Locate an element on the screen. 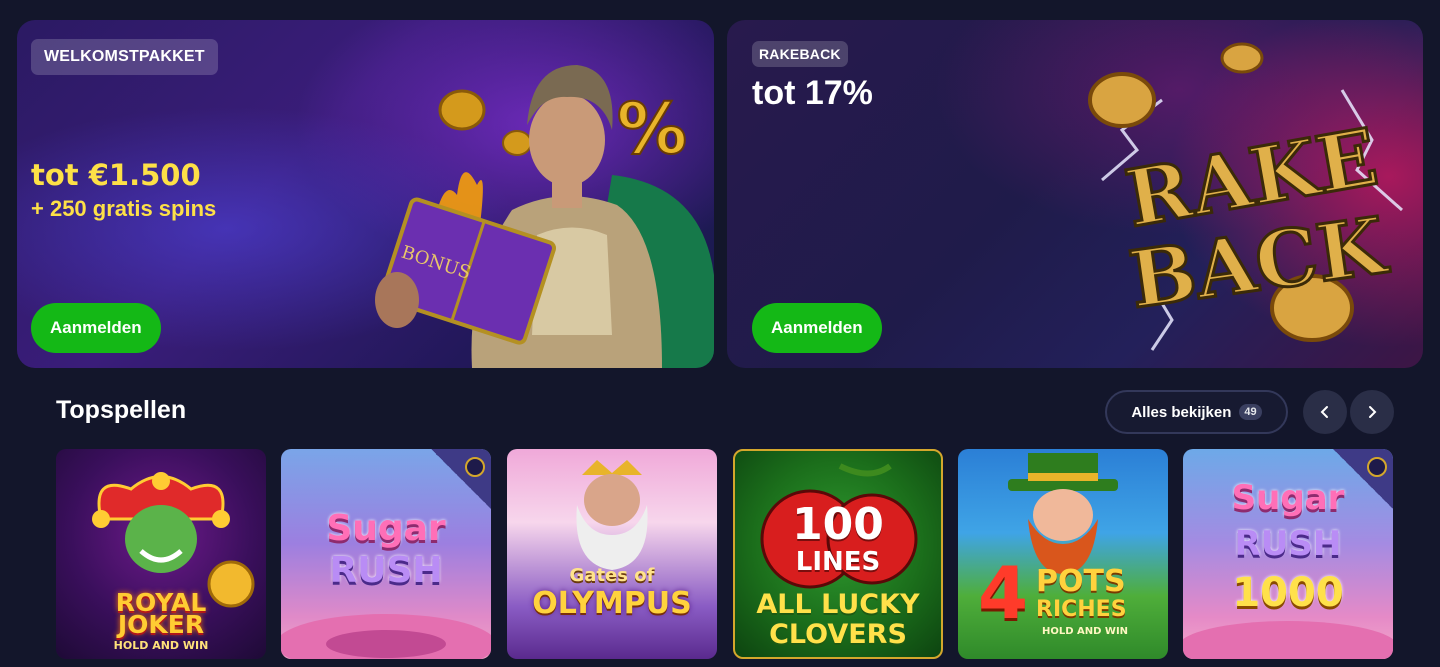  game-title-line2: JOKER is located at coordinates (161, 624).